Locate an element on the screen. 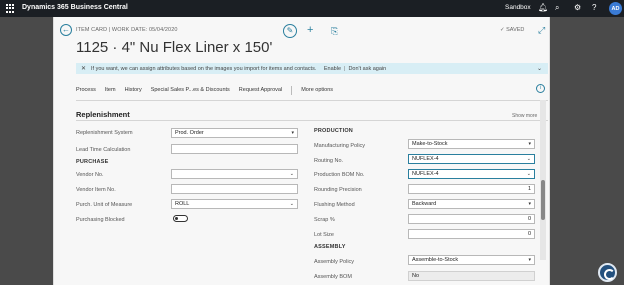 This screenshot has width=624, height=285. scrap-value: 0 is located at coordinates (529, 219).